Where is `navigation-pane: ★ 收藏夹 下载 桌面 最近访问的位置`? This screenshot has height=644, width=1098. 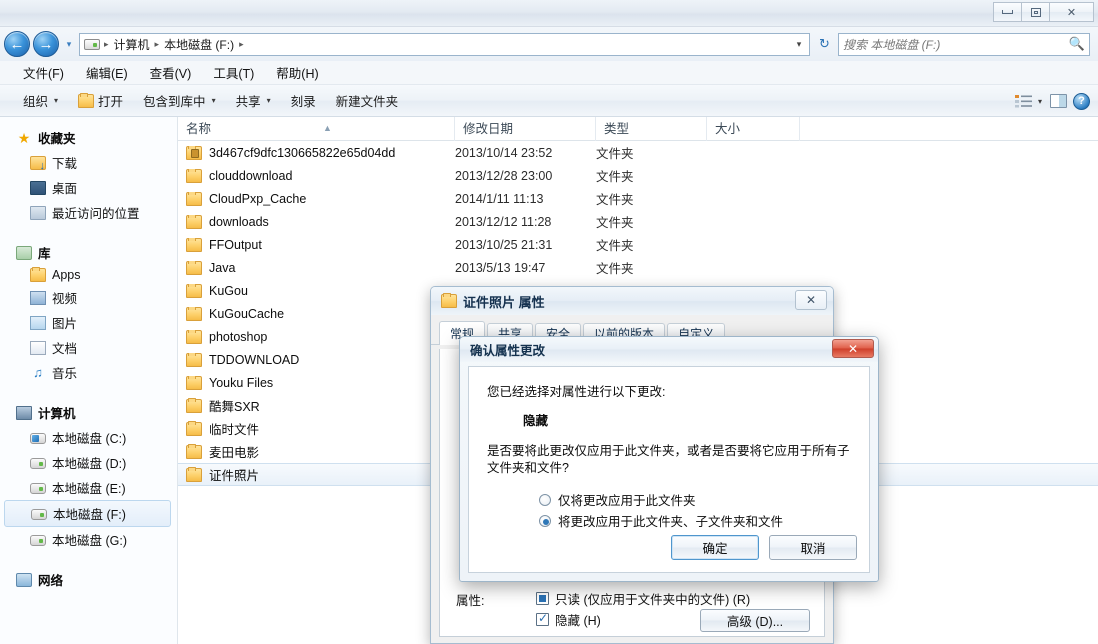
navigation-pane: ★ 收藏夹 下载 桌面 最近访问的位置 is located at coordinates (89, 380).